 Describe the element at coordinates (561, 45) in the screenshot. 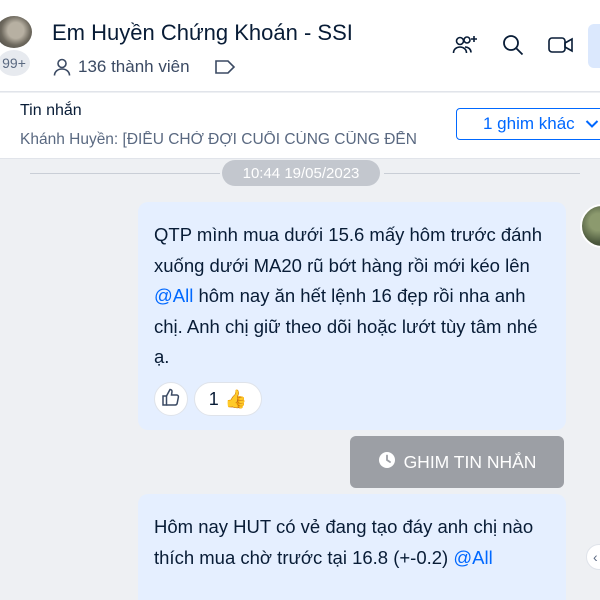

I see `video-call-icon` at that location.